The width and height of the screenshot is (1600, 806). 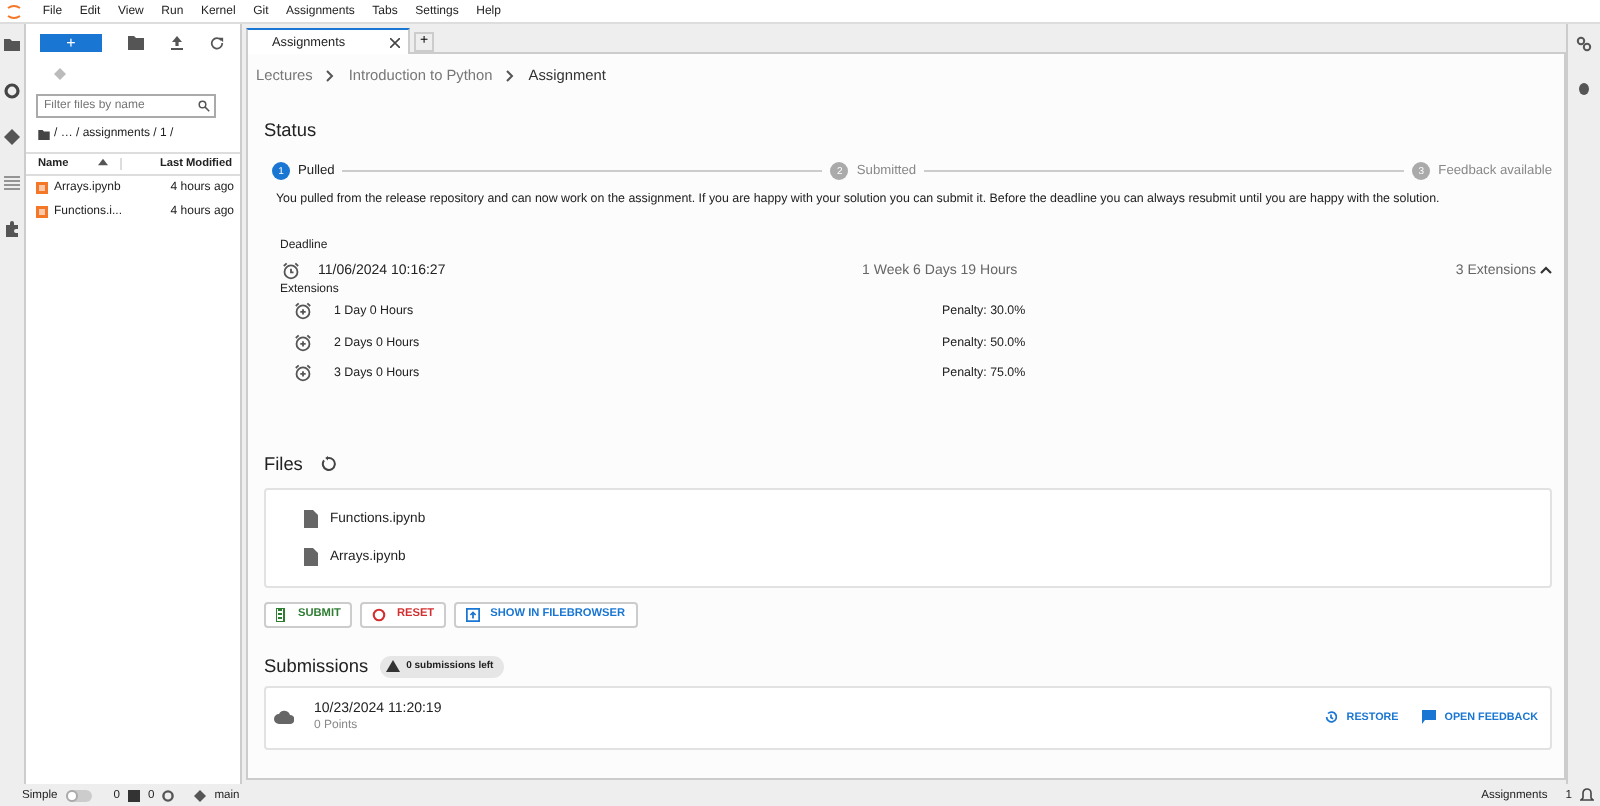 I want to click on history-icon, so click(x=1331, y=717).